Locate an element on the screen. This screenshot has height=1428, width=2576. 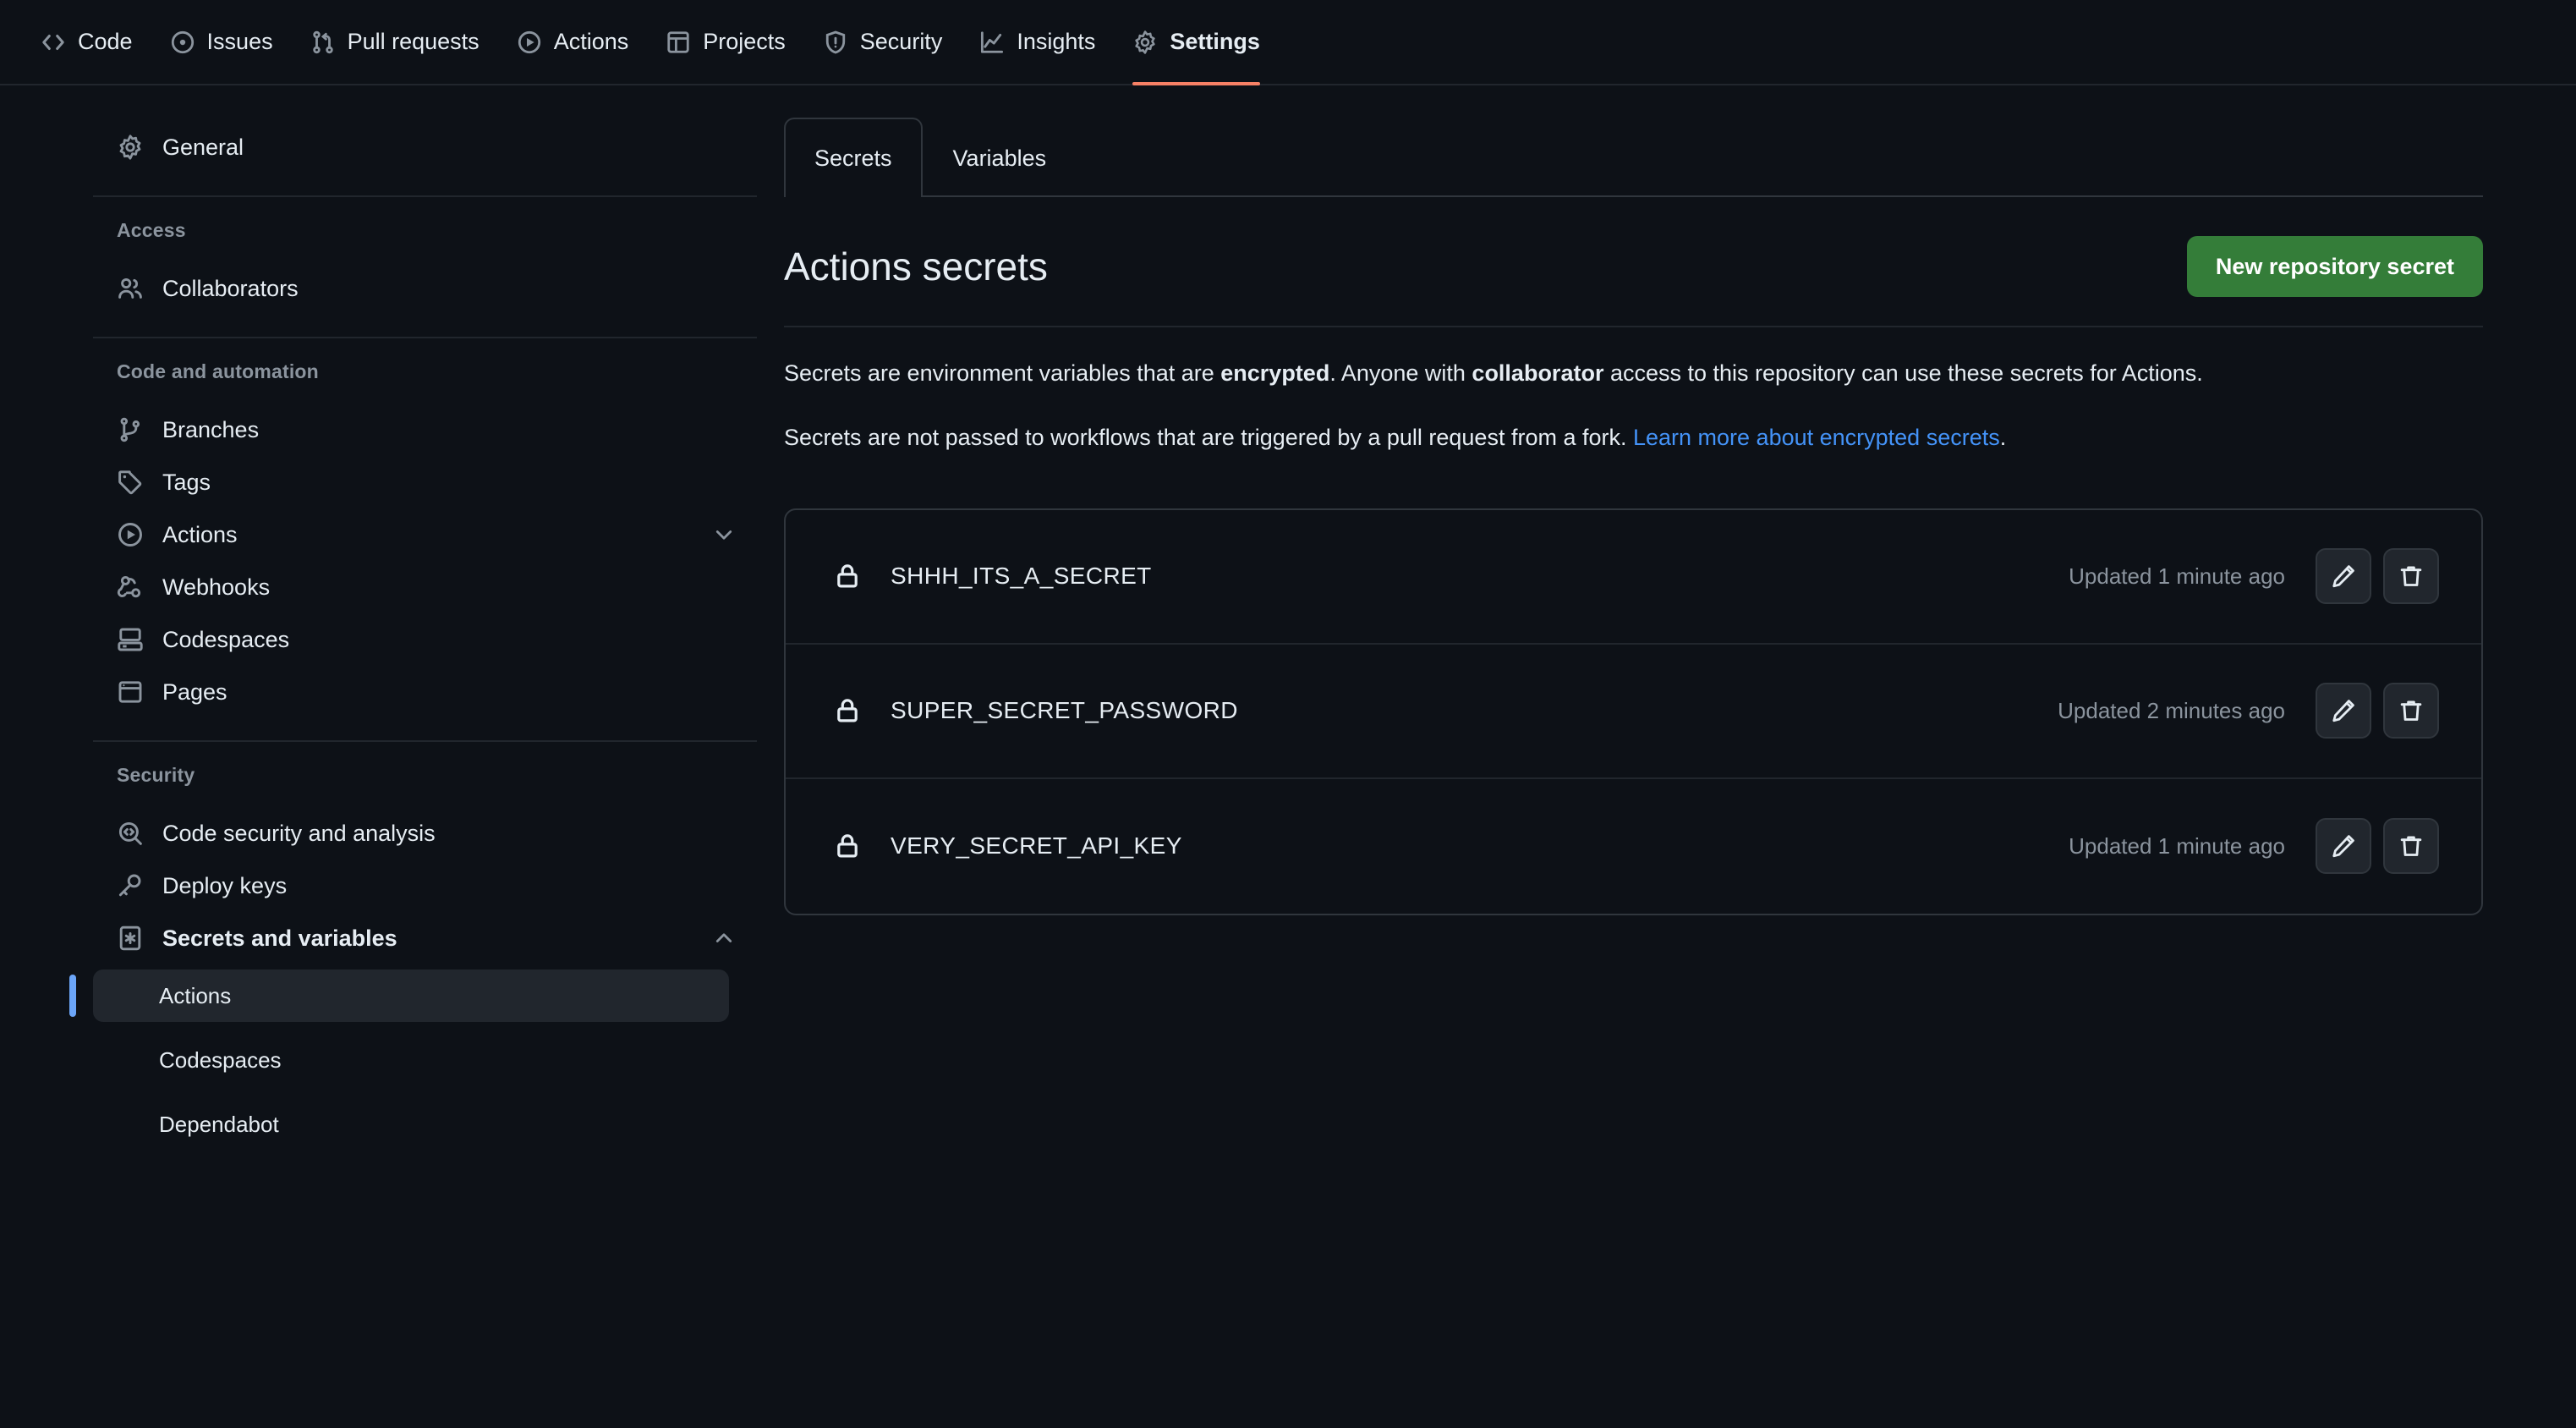
sidebar-item-general: General is located at coordinates (425, 147).